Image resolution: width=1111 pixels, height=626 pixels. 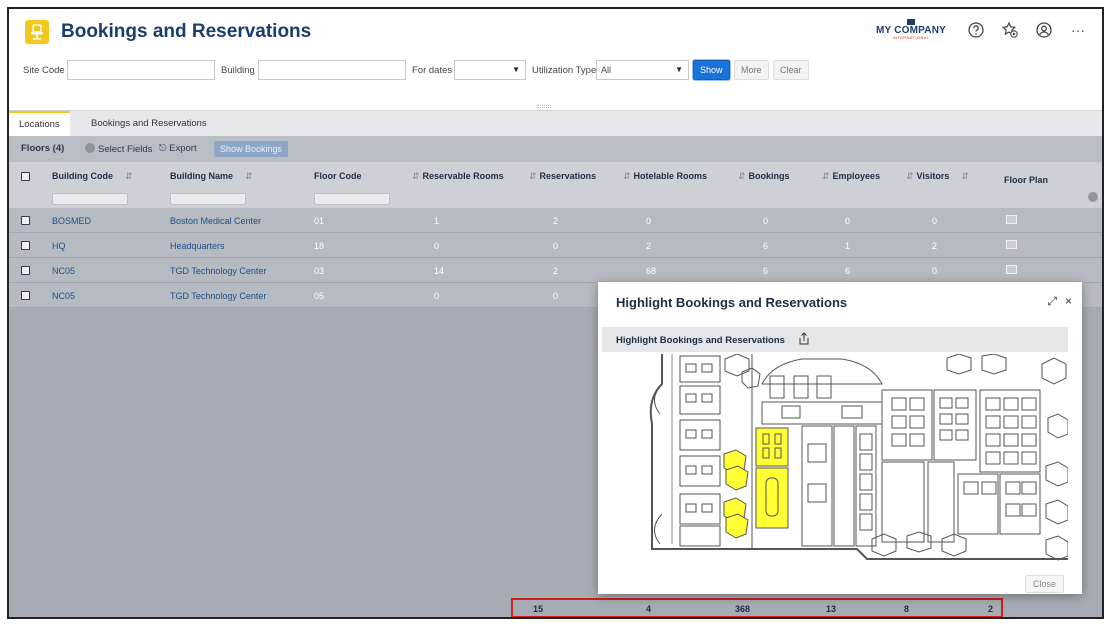 What do you see at coordinates (766, 271) in the screenshot?
I see `bookings-cell: 6` at bounding box center [766, 271].